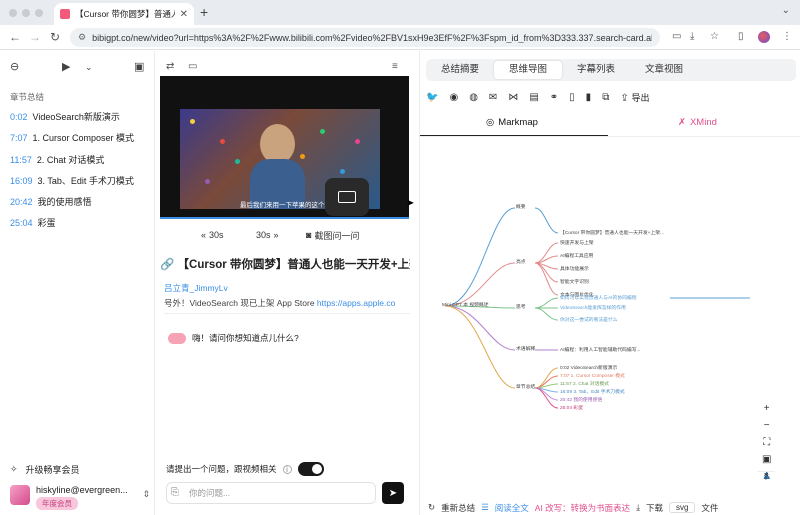 This screenshot has width=800, height=515. I want to click on paperclip-icon: ⎘, so click(175, 492).